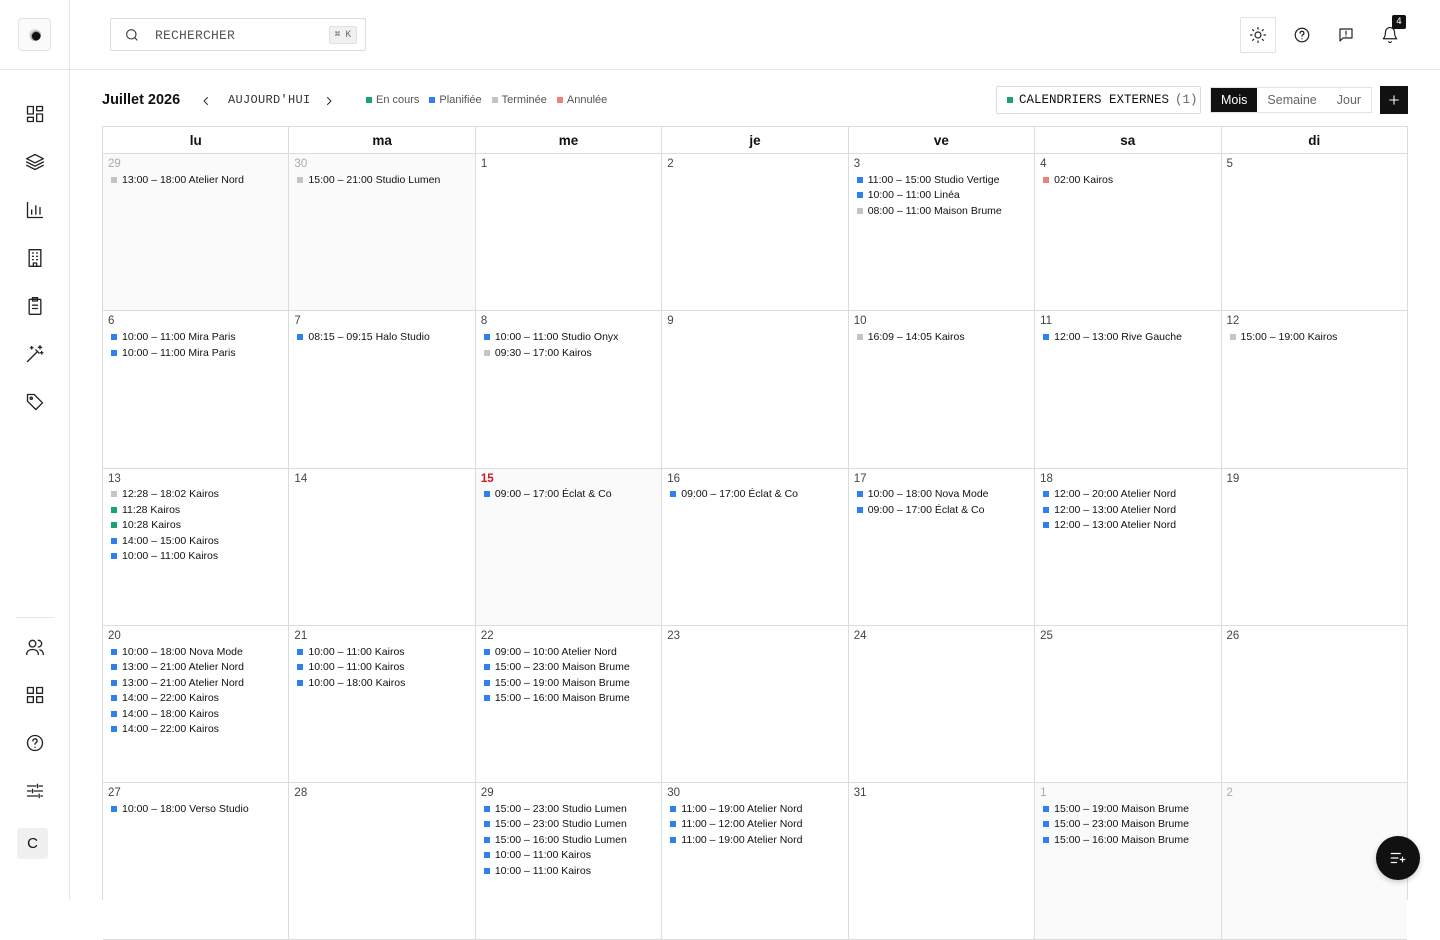 This screenshot has width=1440, height=940. What do you see at coordinates (1127, 495) in the screenshot?
I see `calendar-event: 12:00 – 20:00 Atelier Nord` at bounding box center [1127, 495].